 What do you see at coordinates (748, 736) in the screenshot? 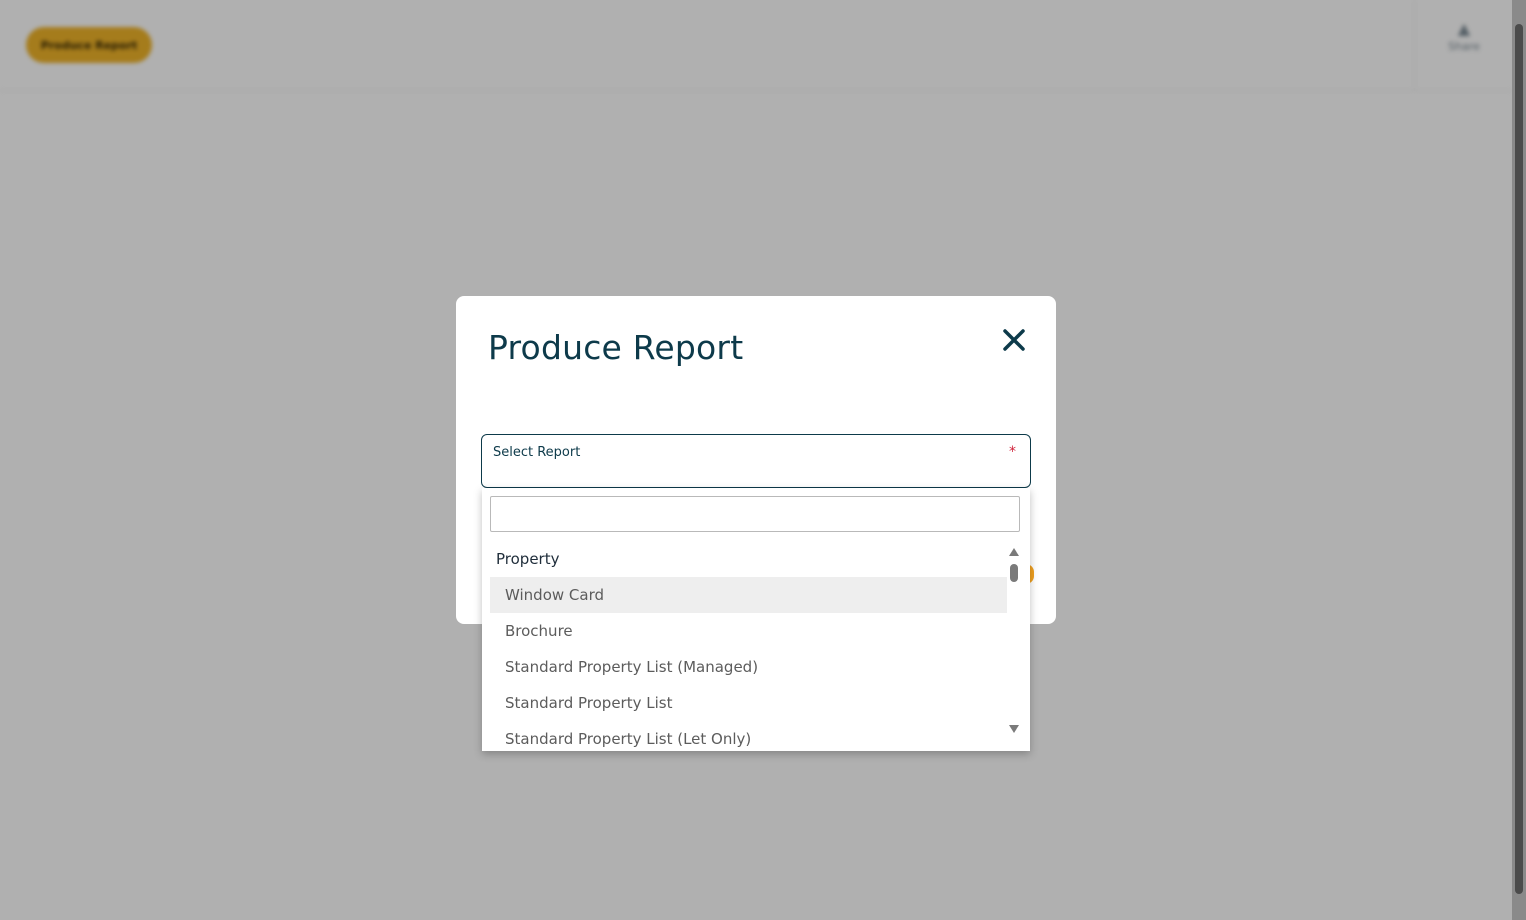
I see `option-standard-property-list-let-only: Standard Property List (Let Only)` at bounding box center [748, 736].